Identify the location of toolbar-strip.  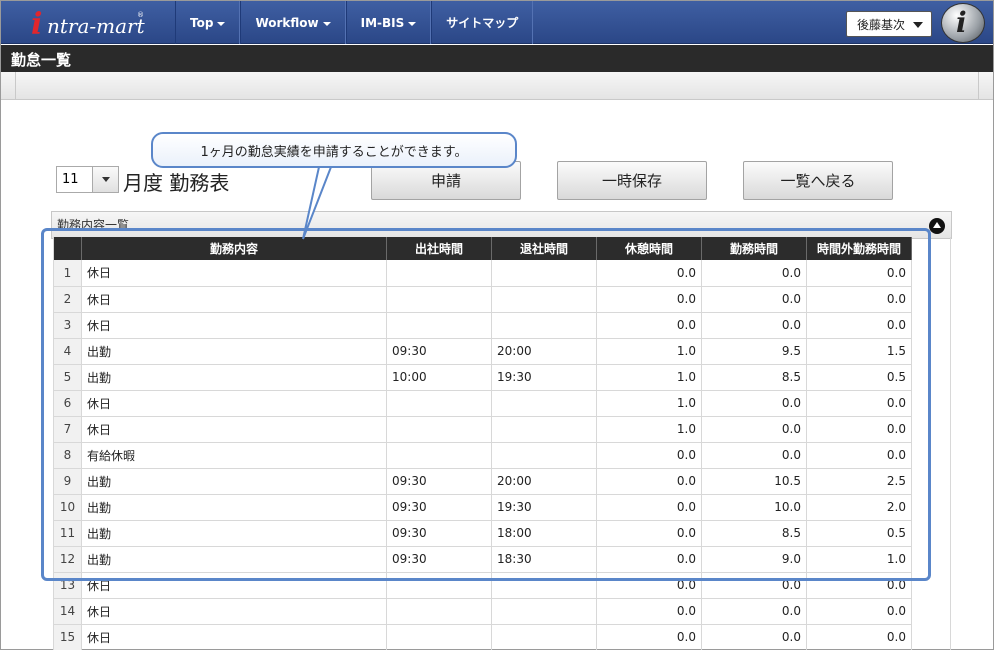
(497, 86).